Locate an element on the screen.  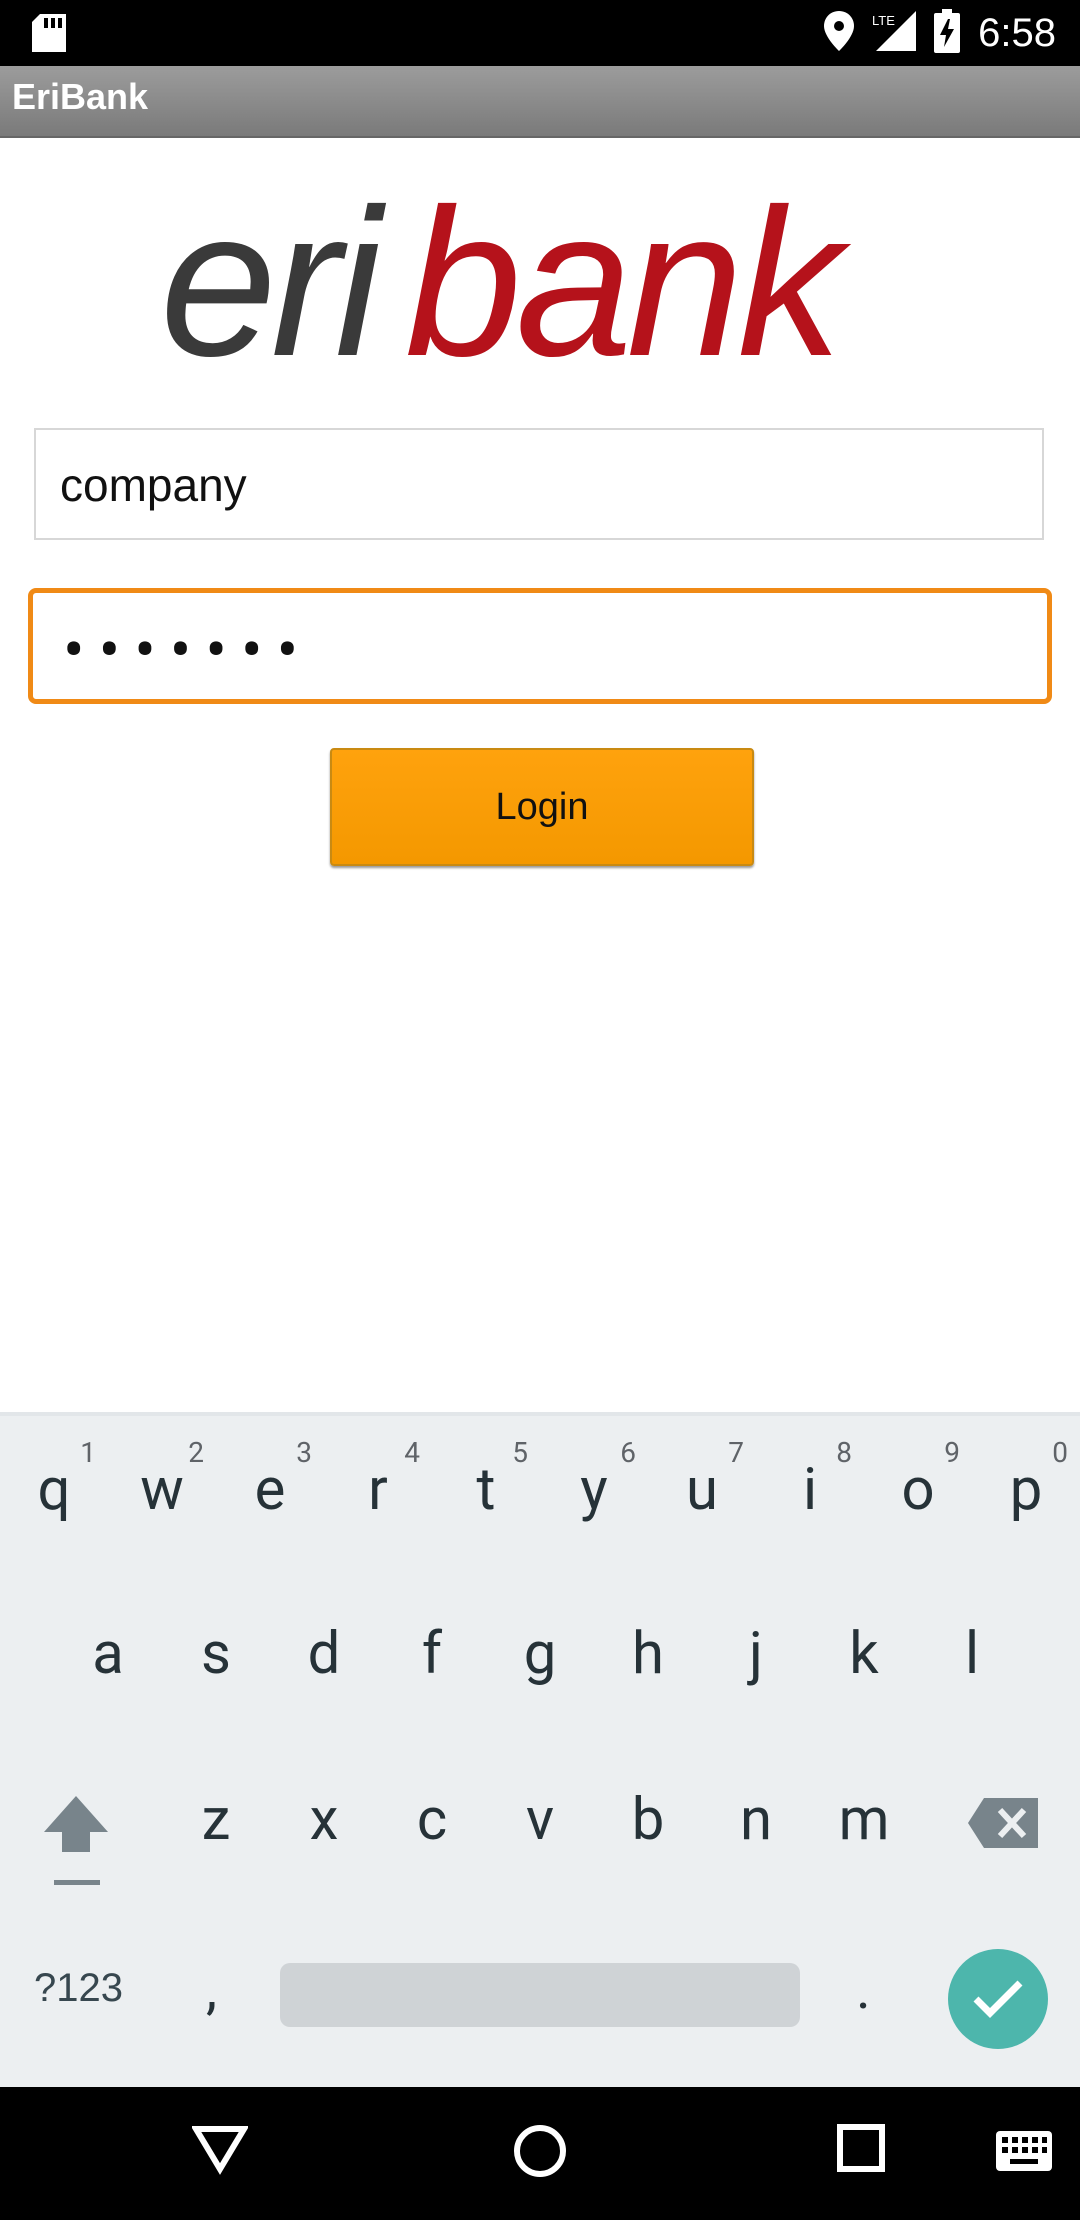
key-m: m is located at coordinates (864, 1821).